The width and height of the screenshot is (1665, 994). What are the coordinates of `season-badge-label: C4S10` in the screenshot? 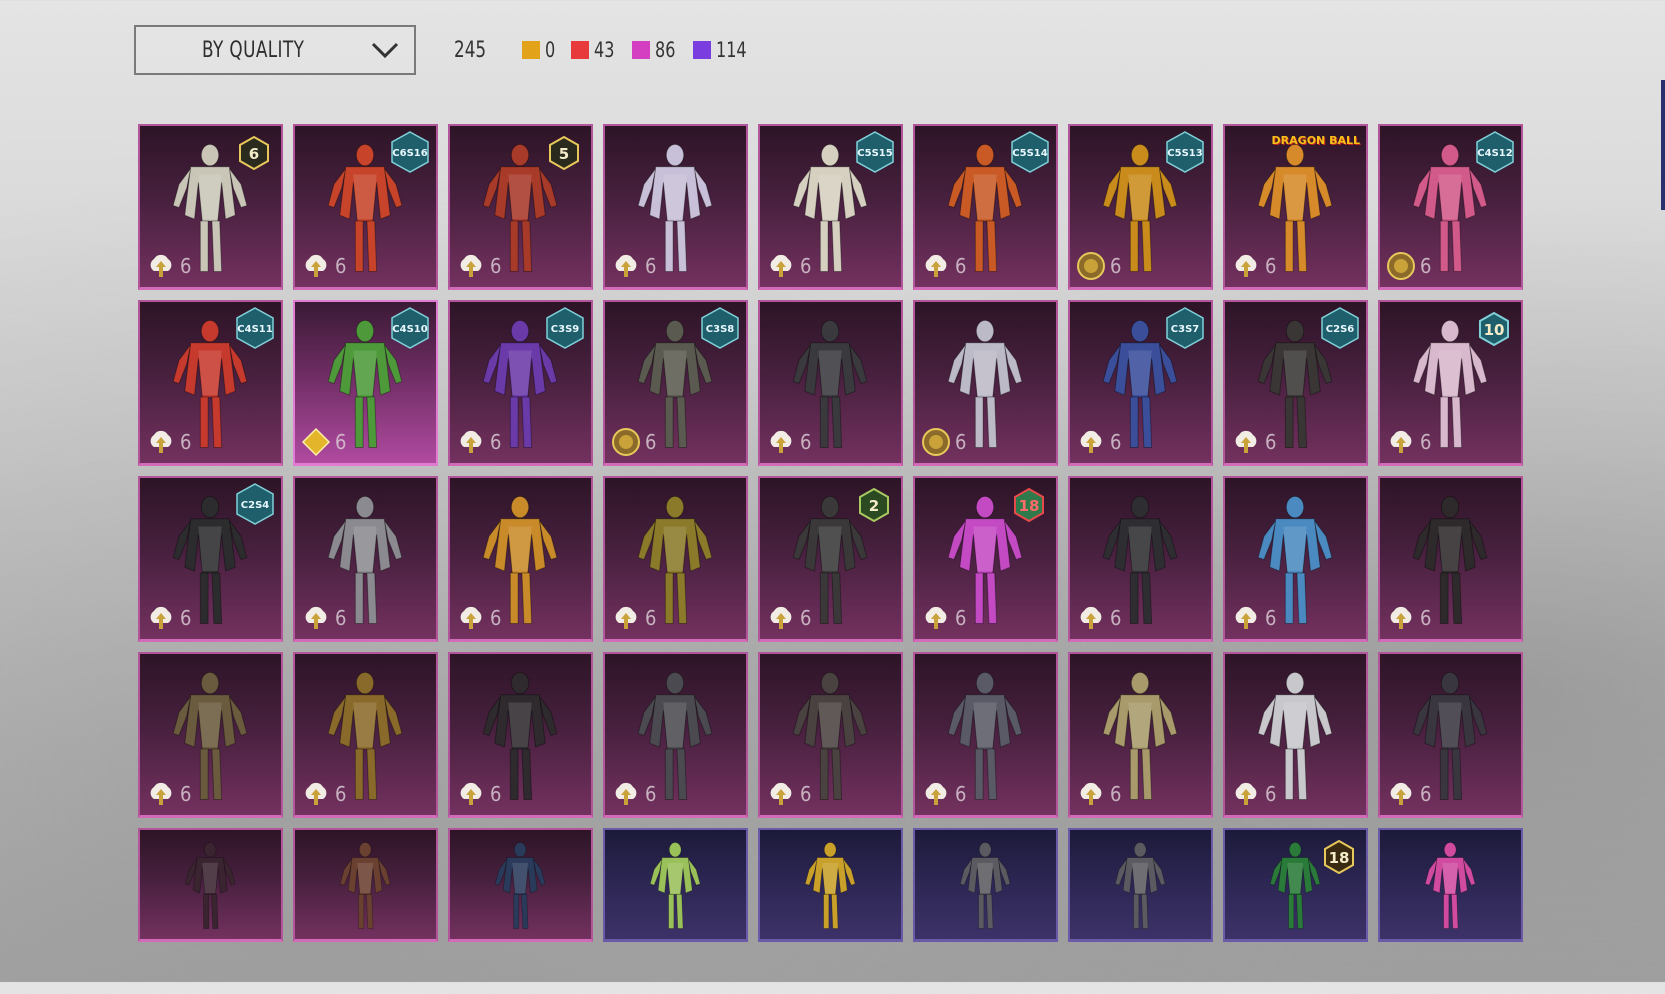 It's located at (409, 329).